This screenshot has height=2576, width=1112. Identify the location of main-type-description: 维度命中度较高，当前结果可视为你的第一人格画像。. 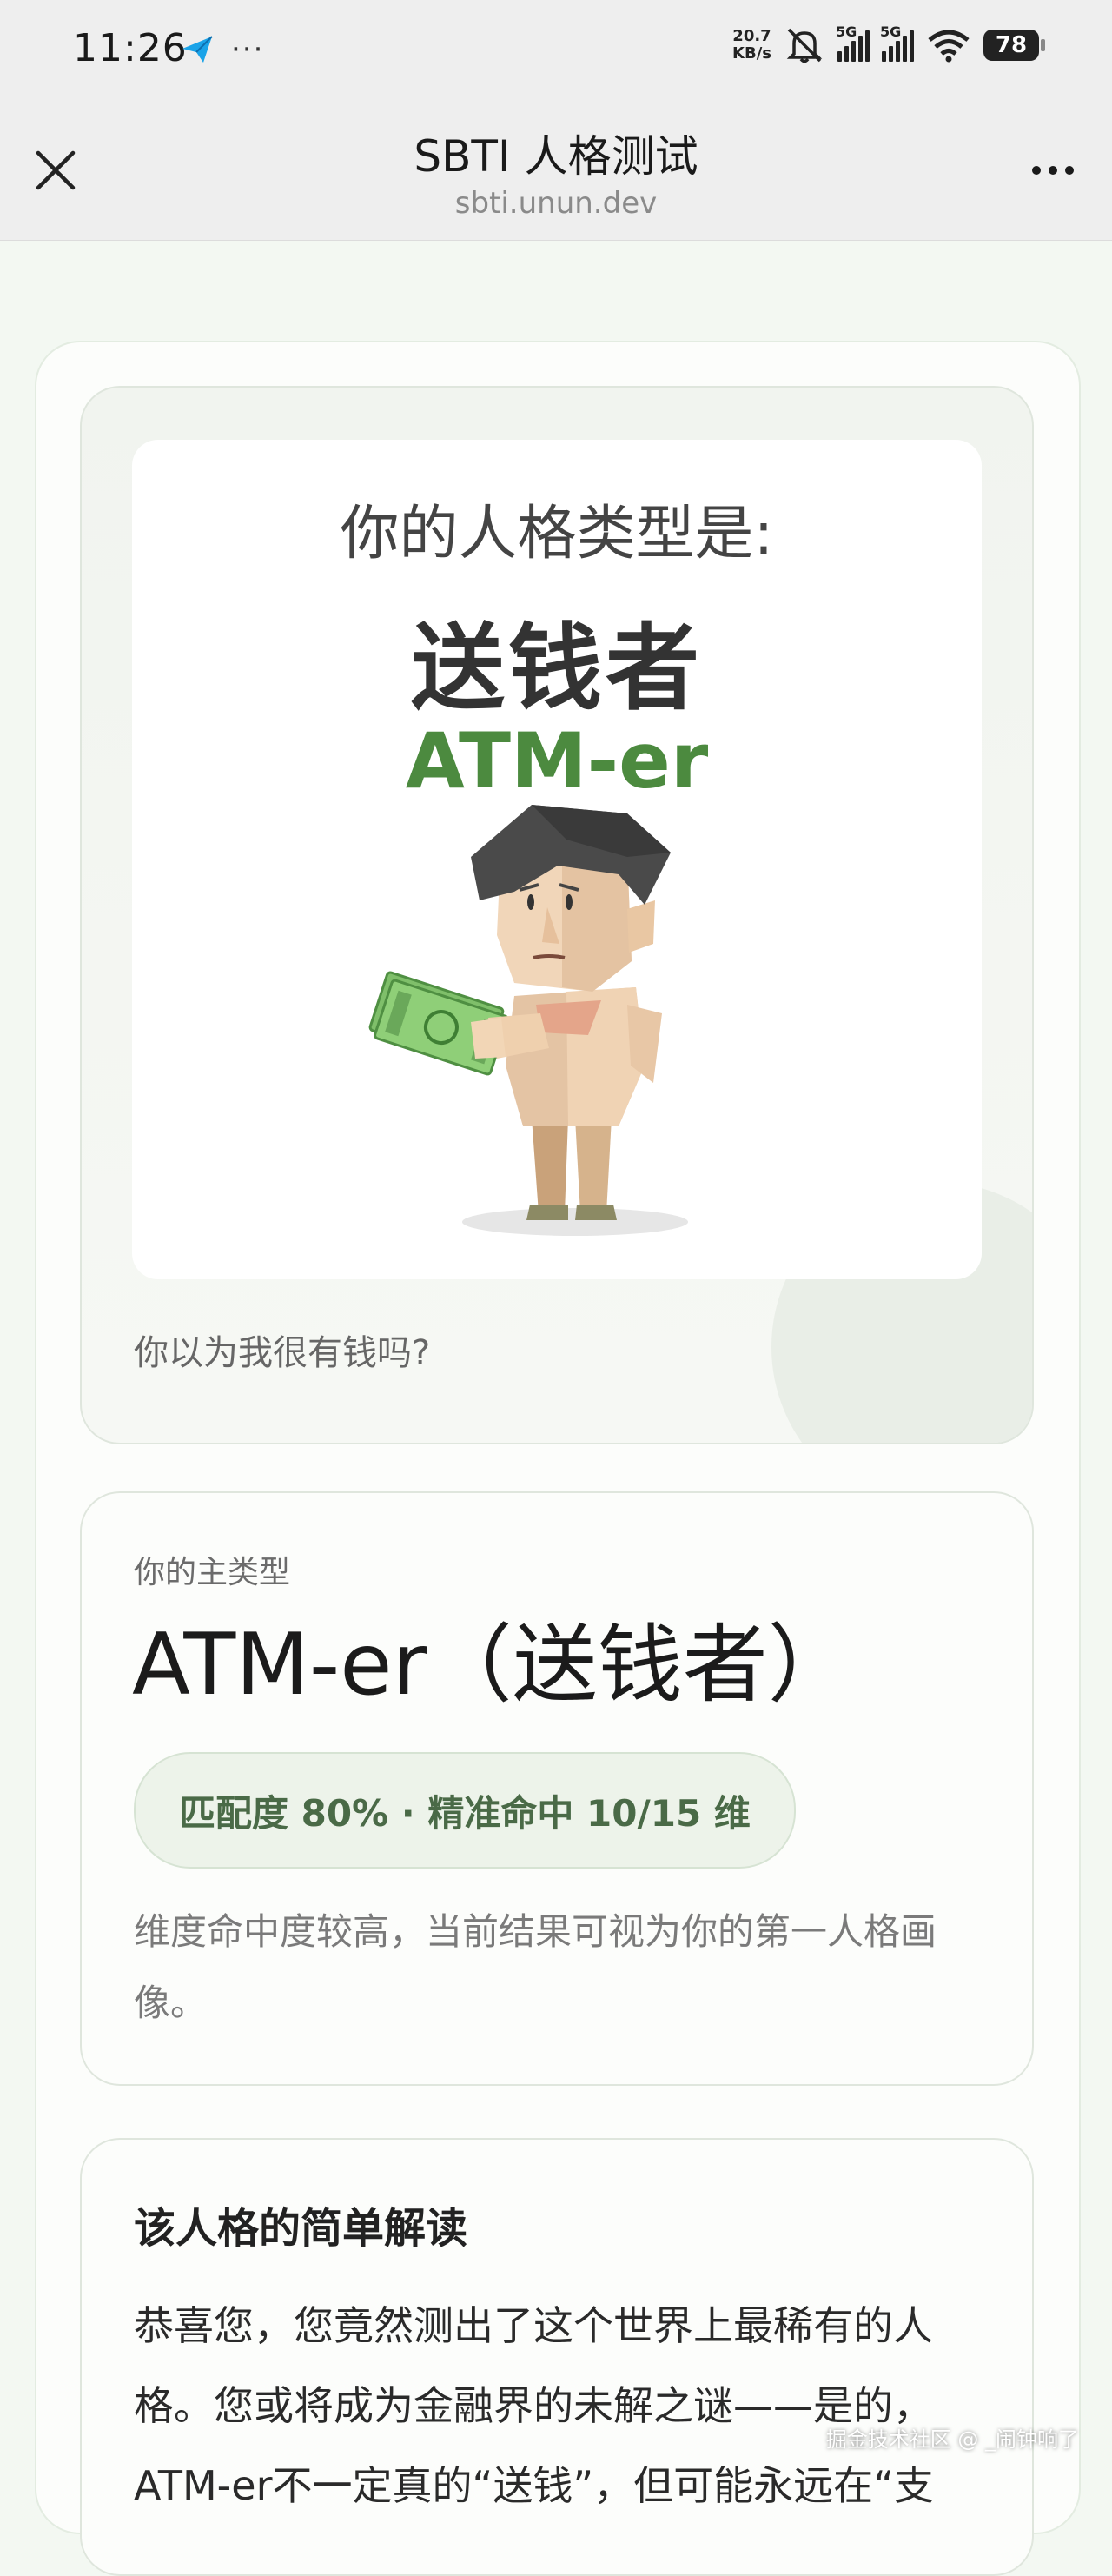
(535, 1967).